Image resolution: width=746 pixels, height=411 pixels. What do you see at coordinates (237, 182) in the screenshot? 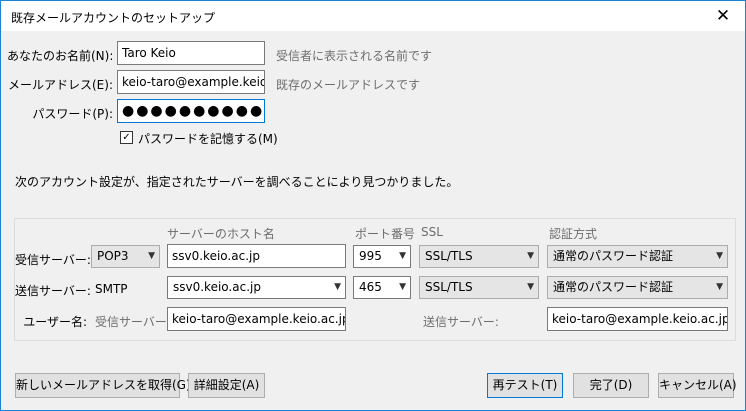
I see `status-message: 次のアカウント設定が、指定されたサーバーを調べることにより見つかりました。` at bounding box center [237, 182].